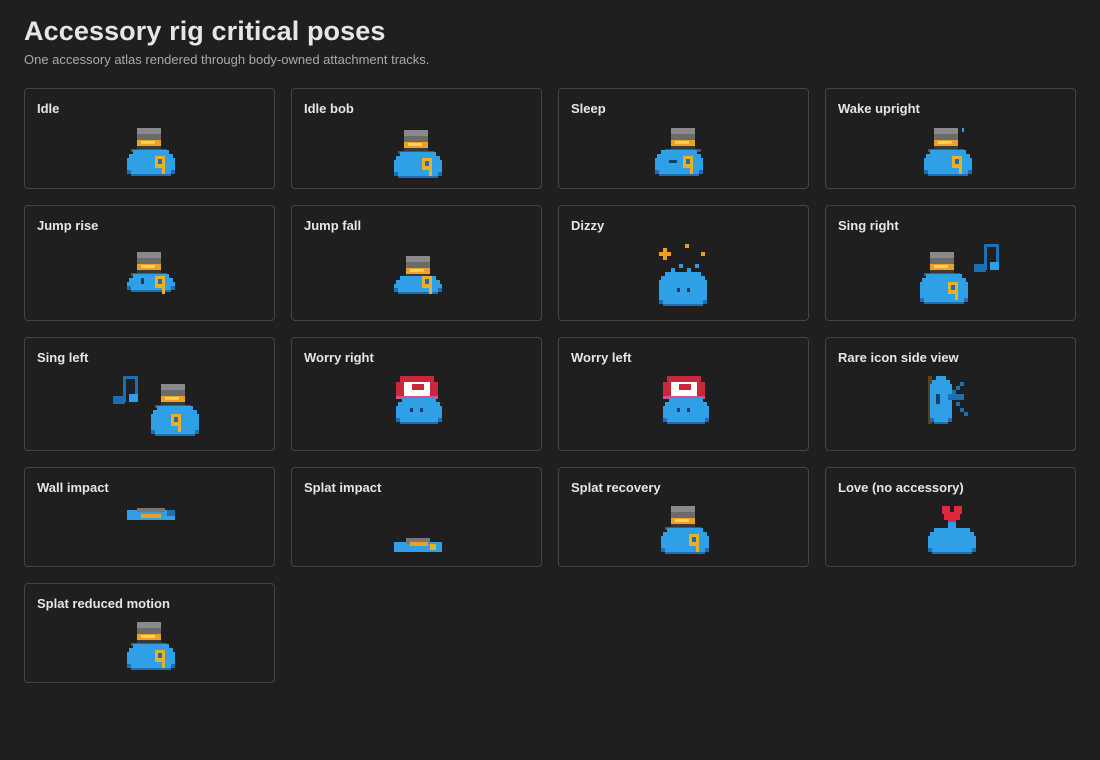 The image size is (1100, 760). I want to click on pose-card: Sing right, so click(950, 263).